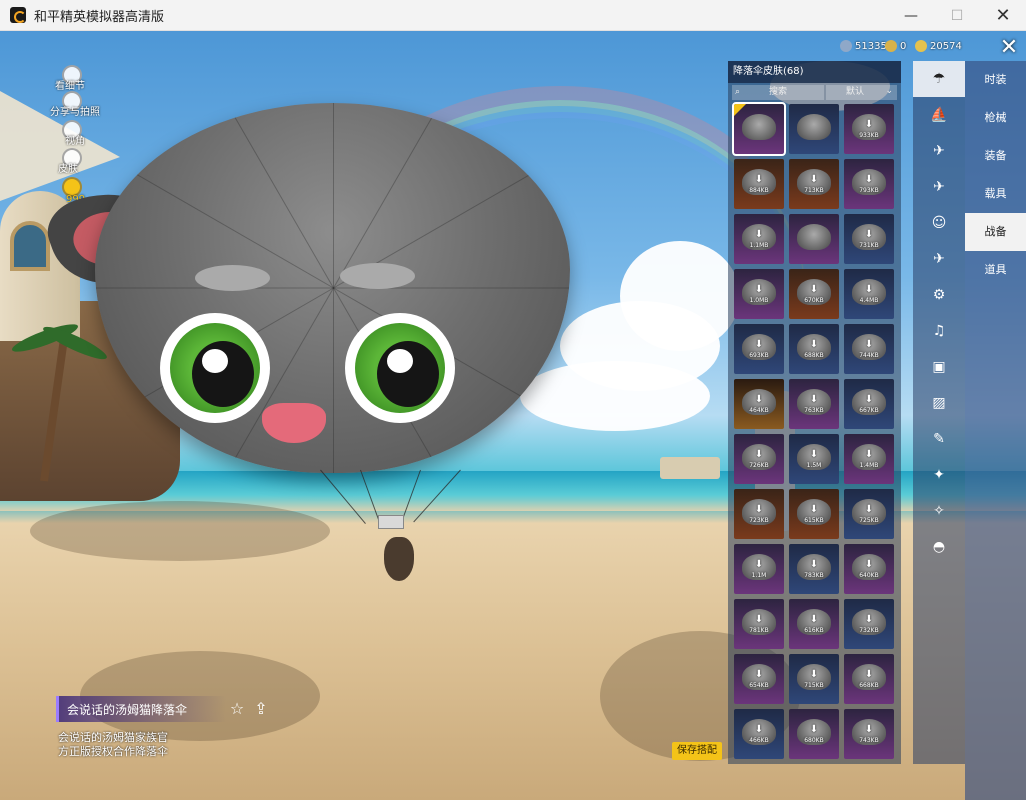 The image size is (1026, 800). I want to click on skin-tile: ⬇ 763KB, so click(814, 404).